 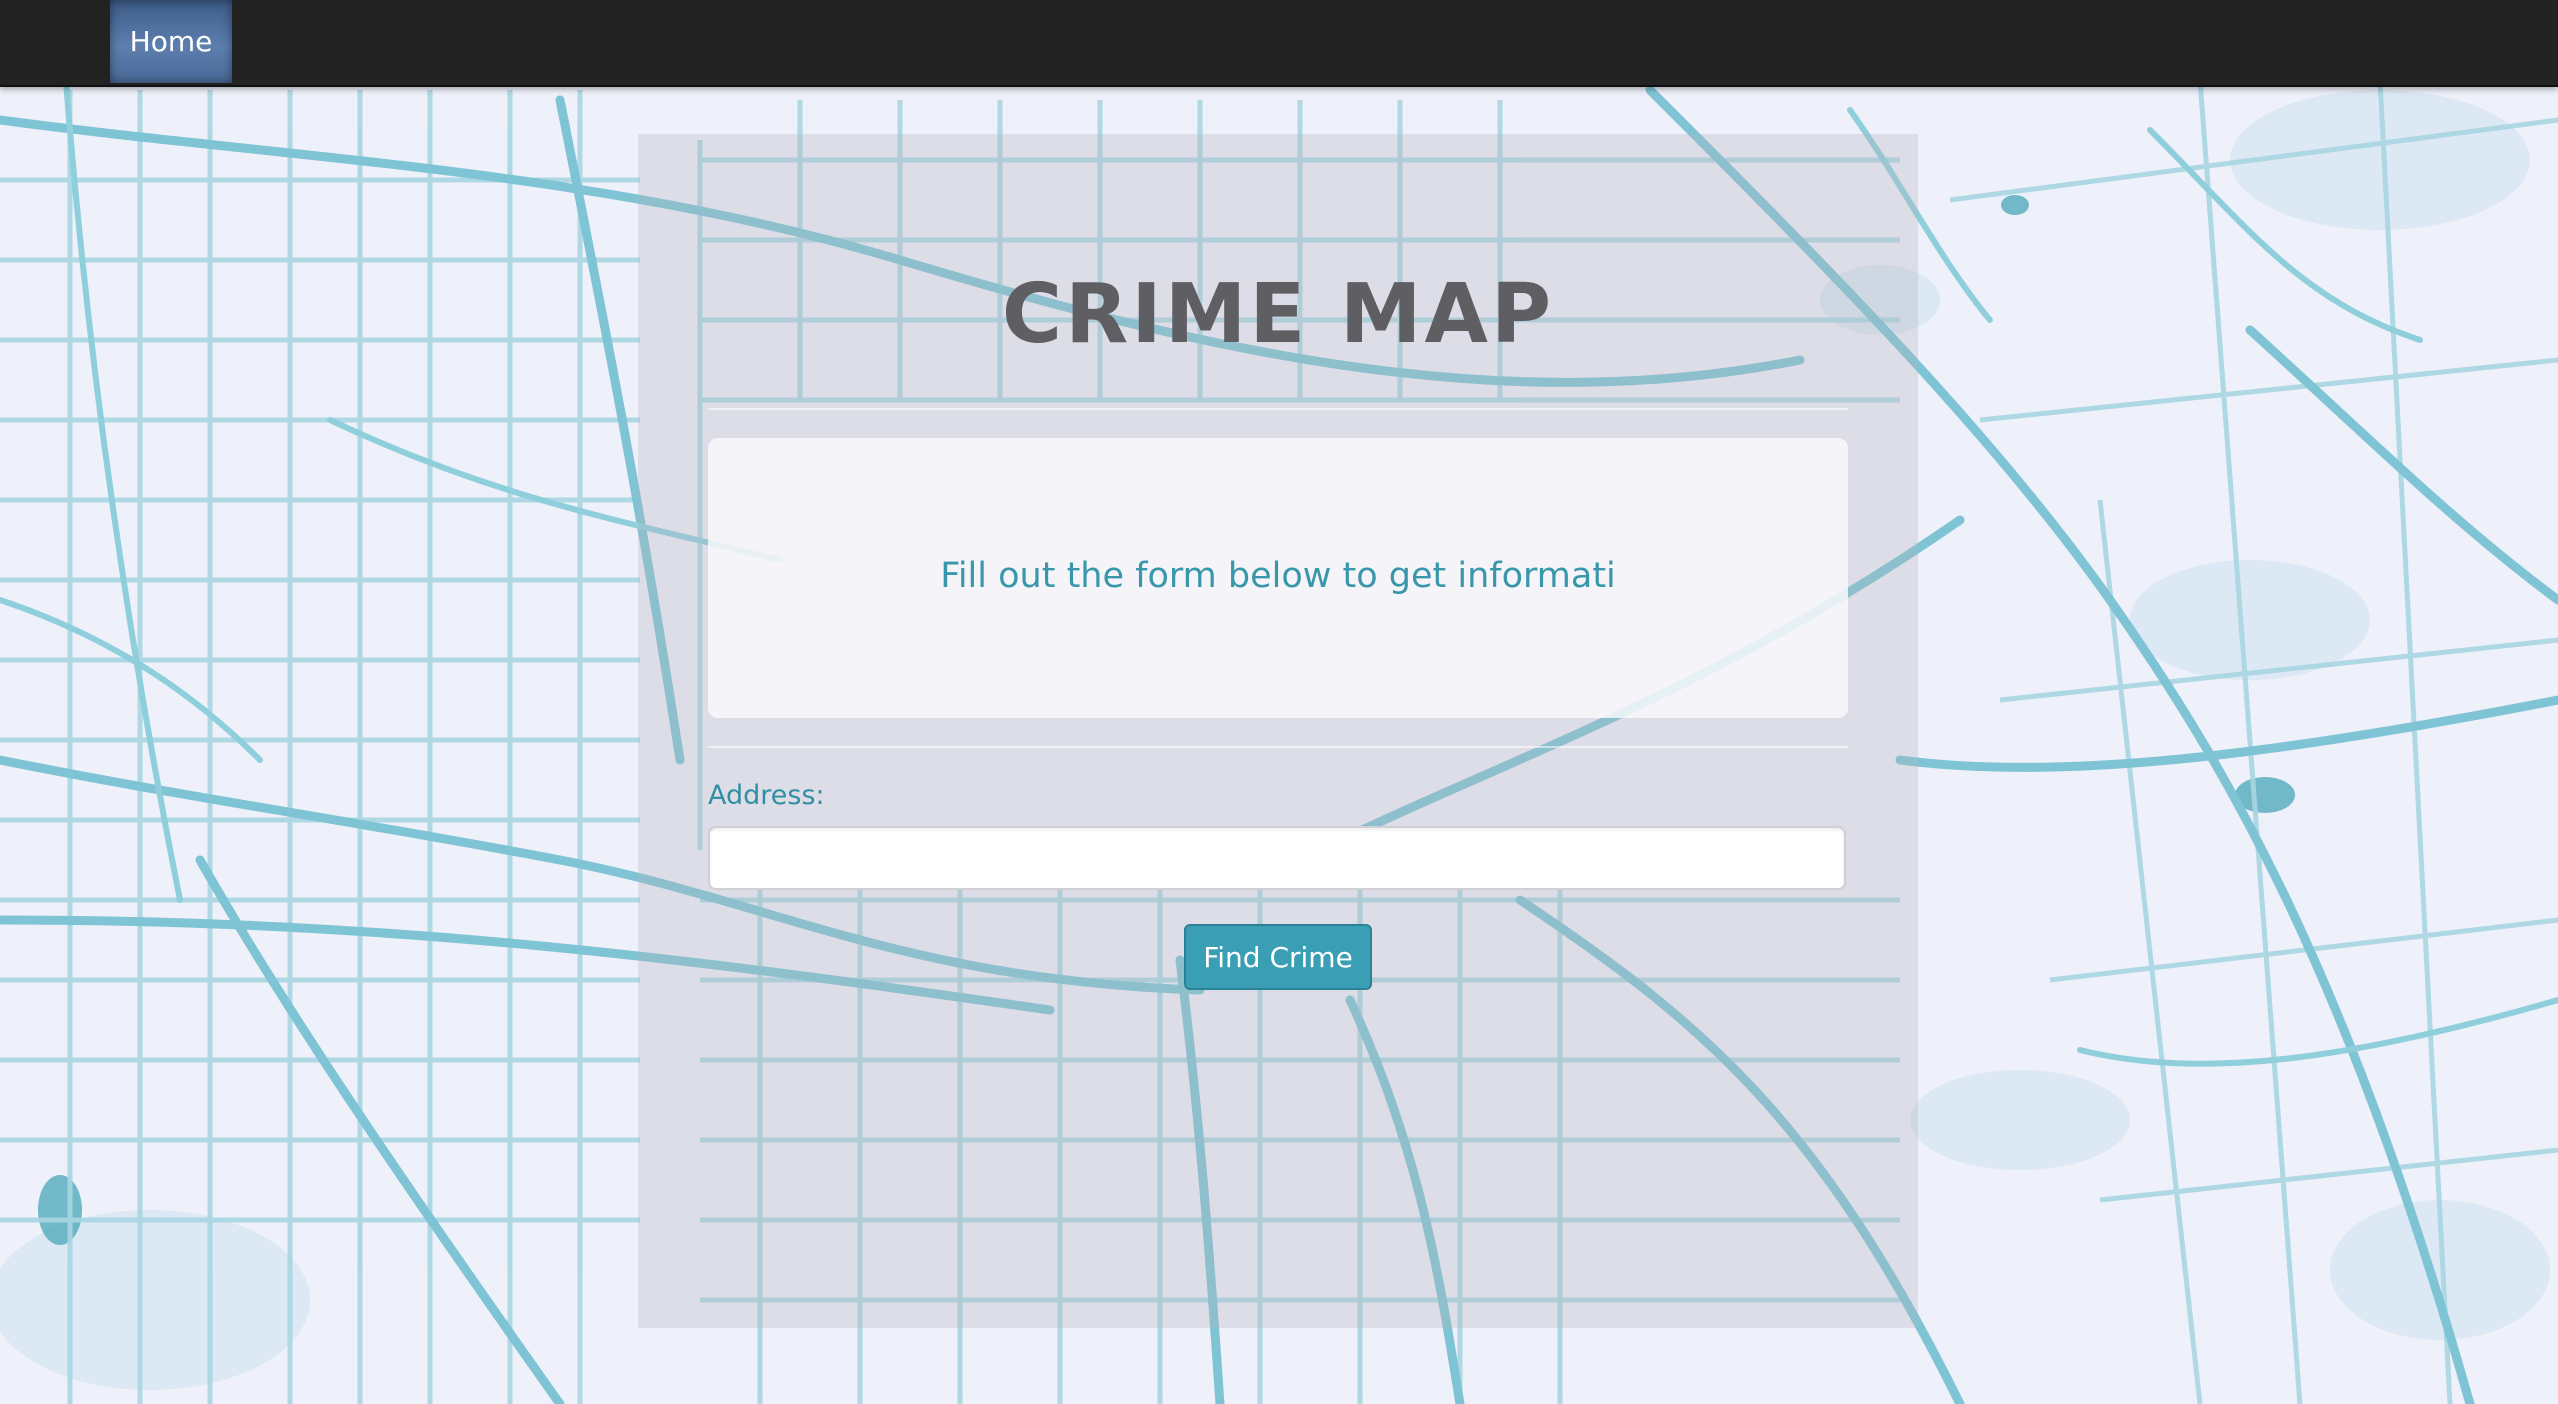 I want to click on top-navbar: Home, so click(x=1279, y=43).